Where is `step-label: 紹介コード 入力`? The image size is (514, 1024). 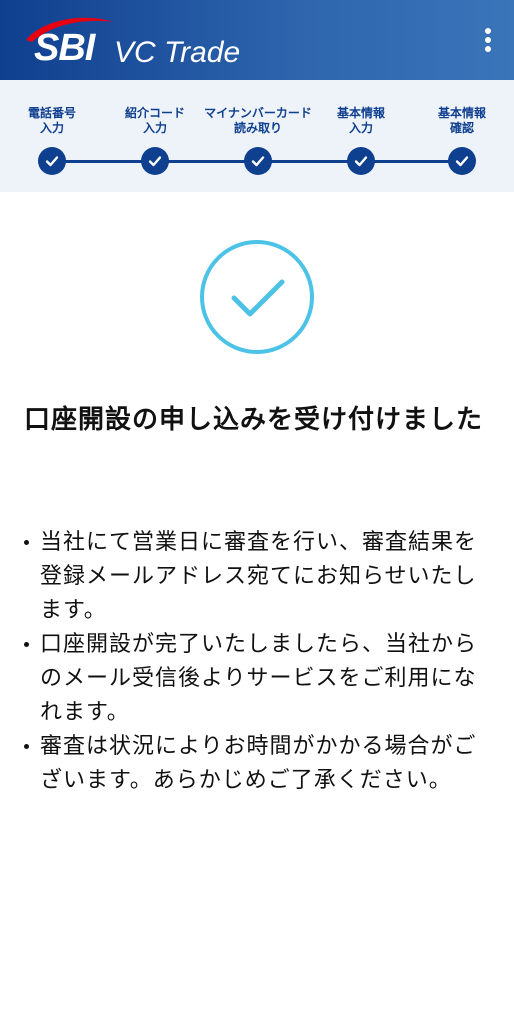
step-label: 紹介コード 入力 is located at coordinates (154, 120).